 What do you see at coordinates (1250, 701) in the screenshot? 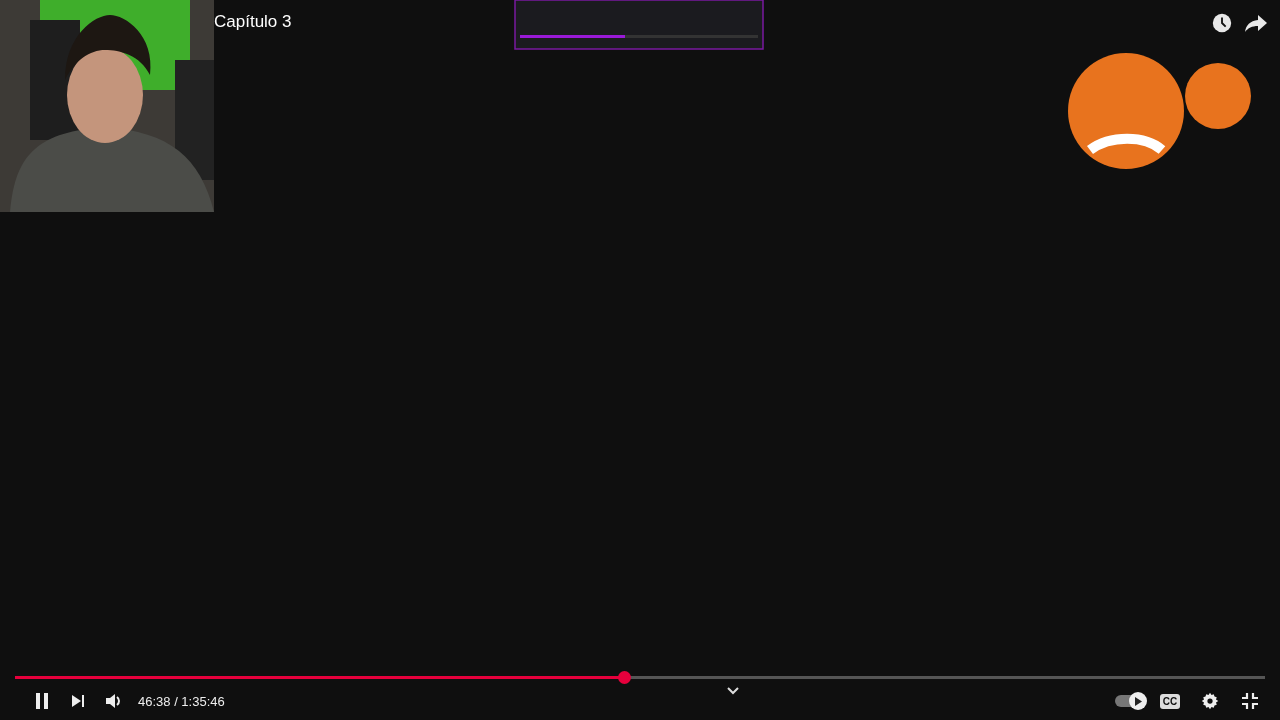
I see `exit-fullscreen-icon` at bounding box center [1250, 701].